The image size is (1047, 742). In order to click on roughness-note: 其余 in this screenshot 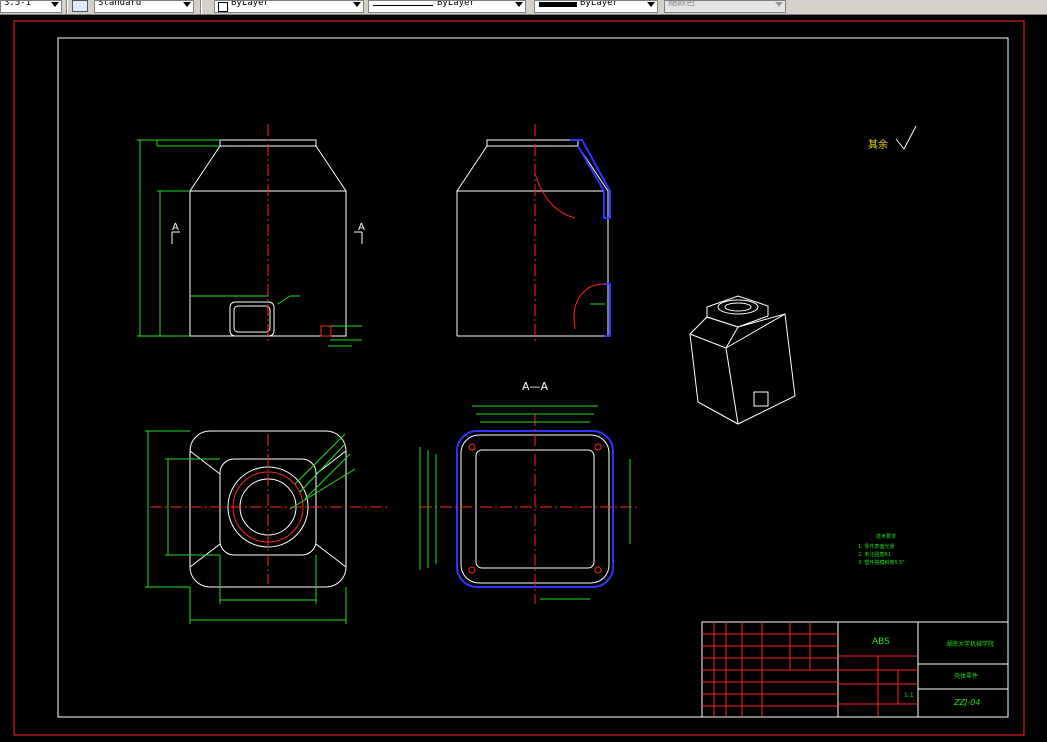, I will do `click(878, 144)`.